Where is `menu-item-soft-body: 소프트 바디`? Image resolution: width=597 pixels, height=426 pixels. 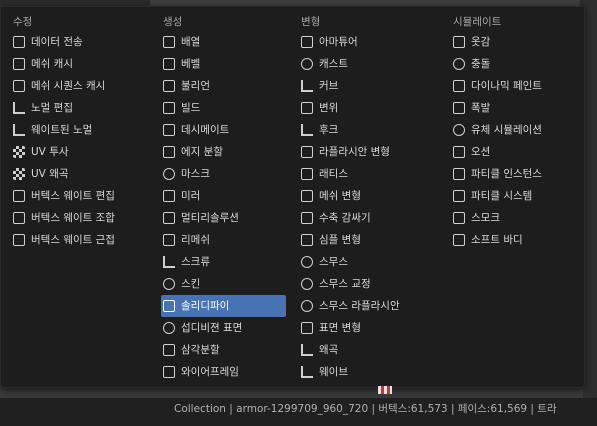 menu-item-soft-body: 소프트 바디 is located at coordinates (513, 240).